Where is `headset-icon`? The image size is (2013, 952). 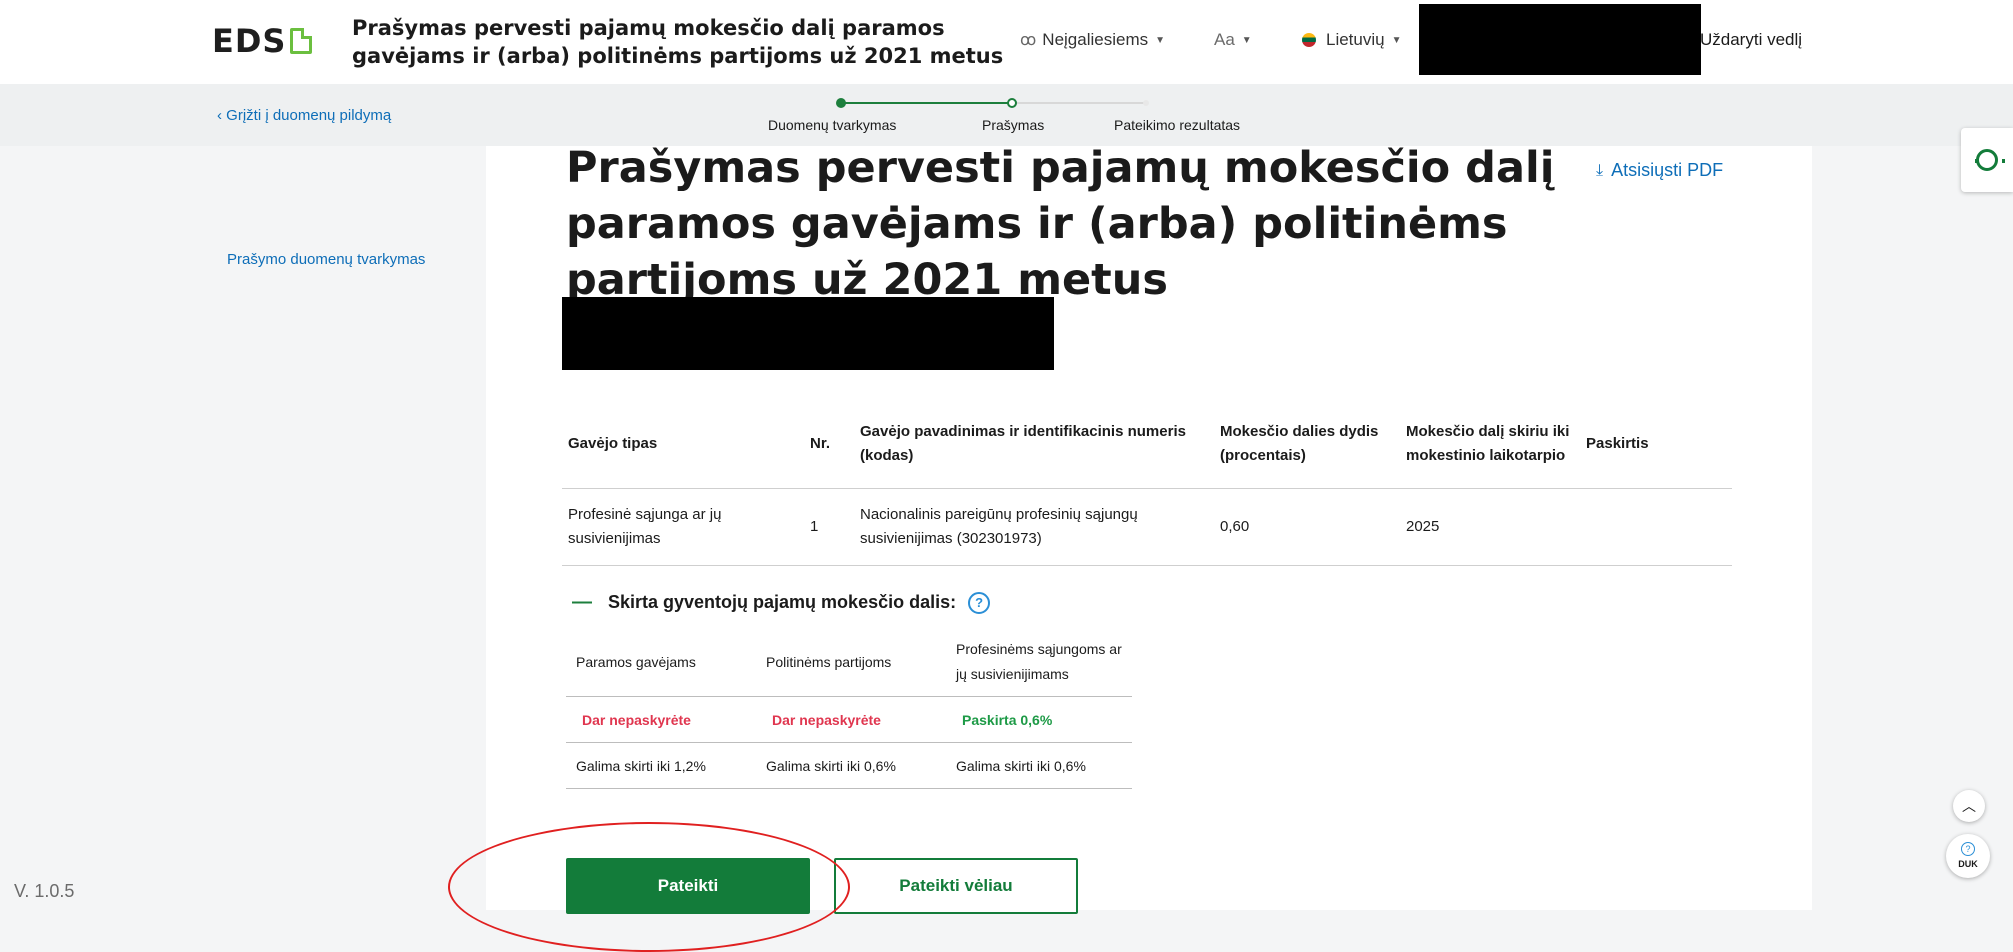 headset-icon is located at coordinates (1990, 160).